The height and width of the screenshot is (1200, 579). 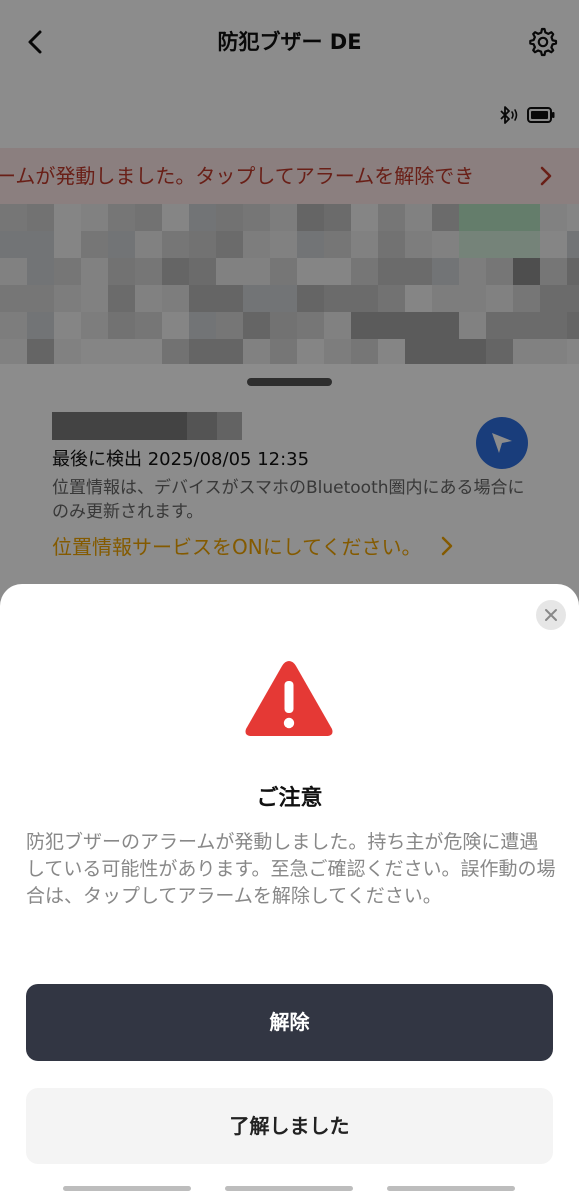 I want to click on close-icon, so click(x=551, y=615).